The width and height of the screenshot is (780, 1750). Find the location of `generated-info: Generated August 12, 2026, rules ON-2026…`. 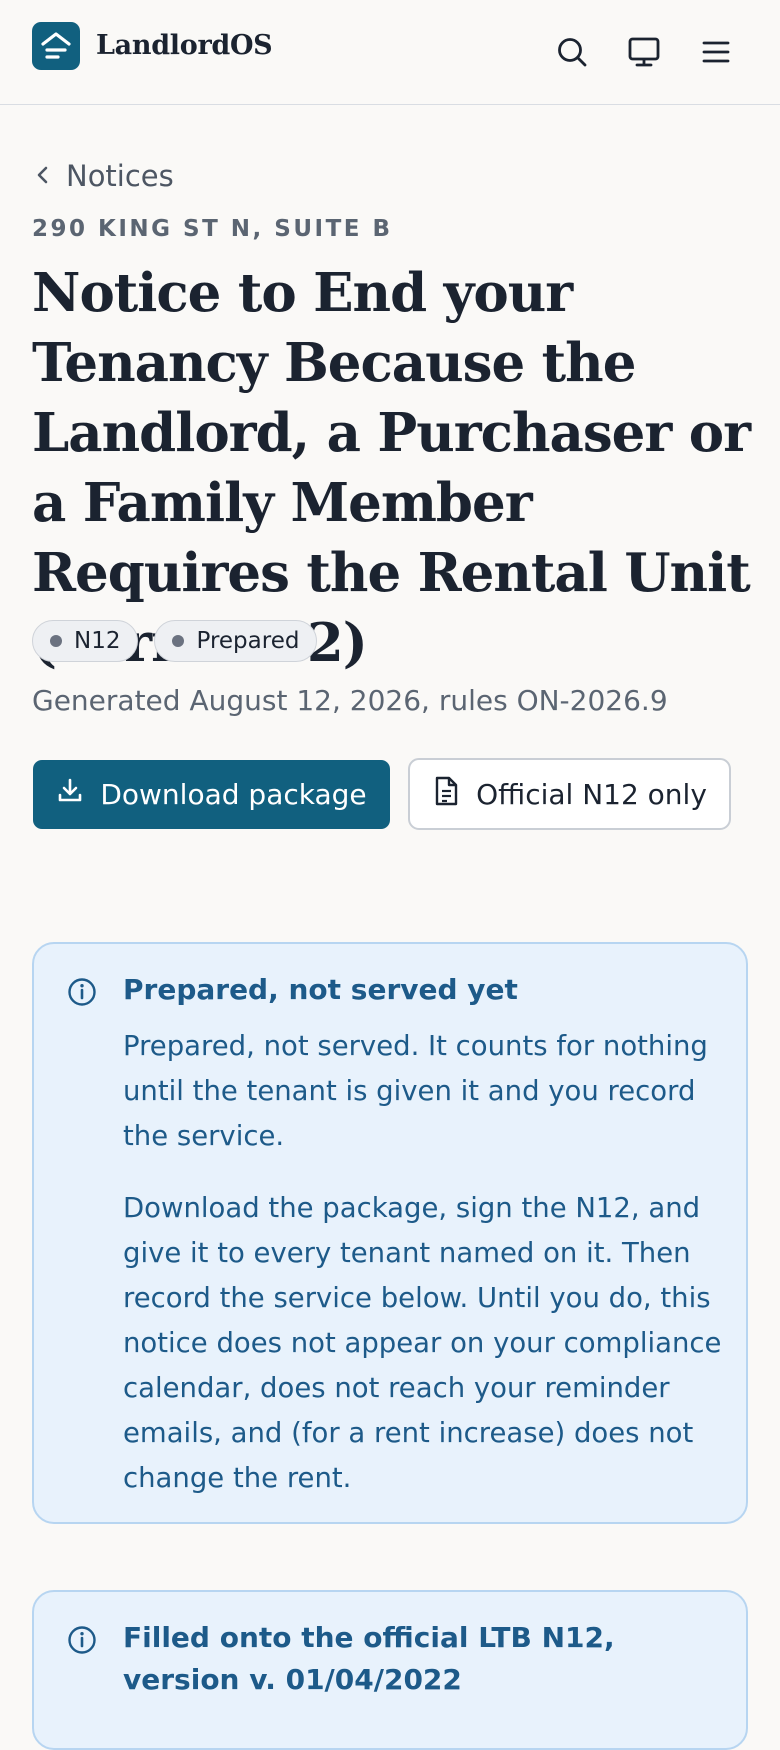

generated-info: Generated August 12, 2026, rules ON-2026… is located at coordinates (350, 700).